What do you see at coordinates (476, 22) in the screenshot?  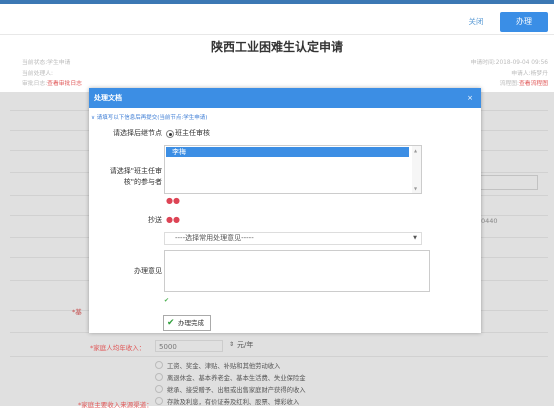 I see `close-button: 关闭` at bounding box center [476, 22].